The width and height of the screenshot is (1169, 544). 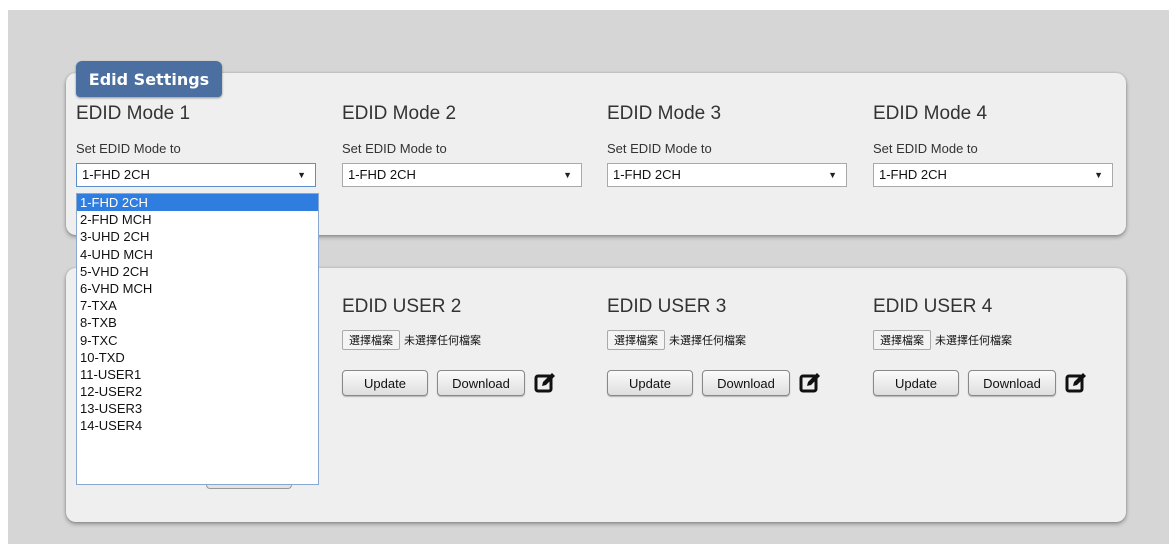 I want to click on dropdown-option: 7-TXA, so click(x=197, y=305).